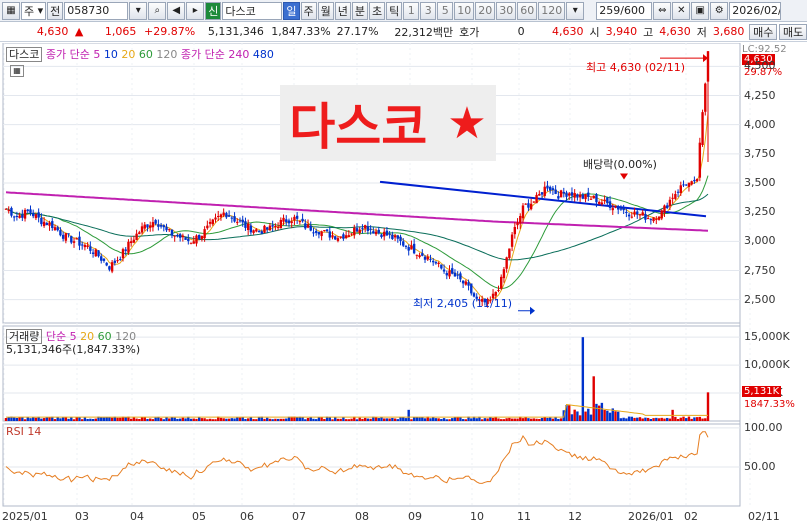  I want to click on speaker-icon: ◀, so click(176, 10).